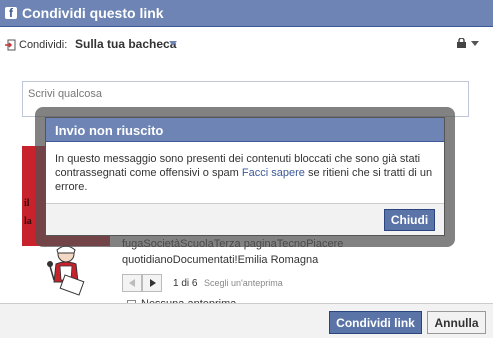 The height and width of the screenshot is (338, 493). Describe the element at coordinates (246, 45) in the screenshot. I see `share-row: Condividi: Sulla tua bacheca` at that location.